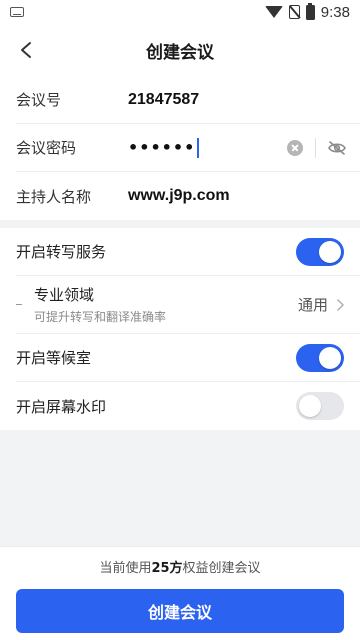 The image size is (360, 640). What do you see at coordinates (294, 12) in the screenshot?
I see `no-sim-icon` at bounding box center [294, 12].